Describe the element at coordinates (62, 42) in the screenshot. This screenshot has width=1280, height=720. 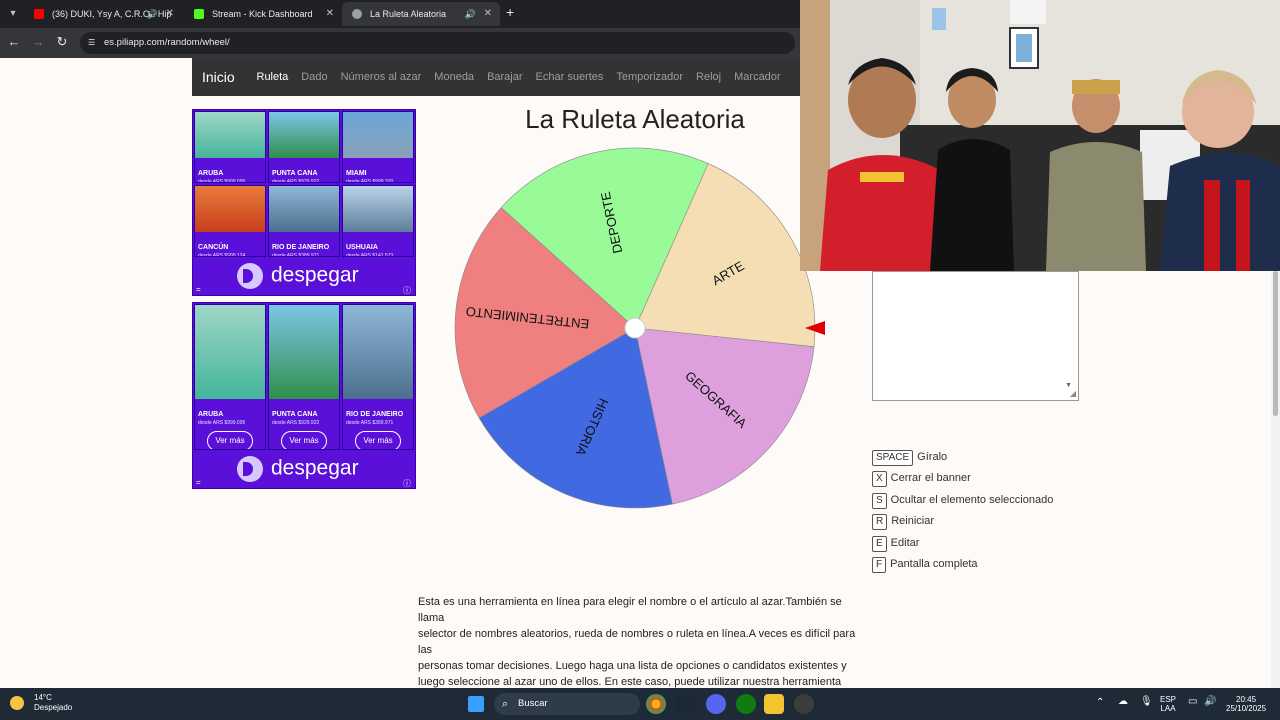
I see `reload-icon: ↻` at that location.